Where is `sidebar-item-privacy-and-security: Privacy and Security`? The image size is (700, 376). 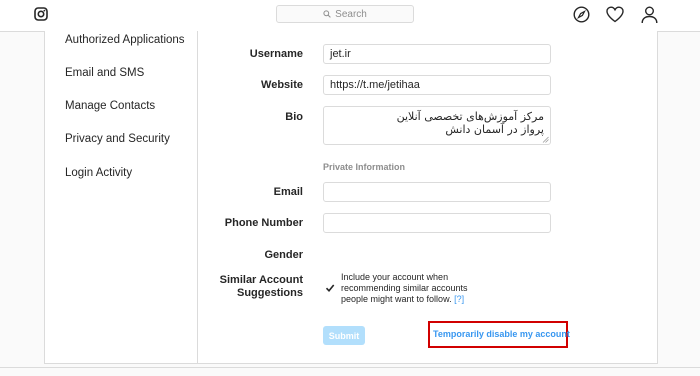
sidebar-item-privacy-and-security: Privacy and Security is located at coordinates (117, 139).